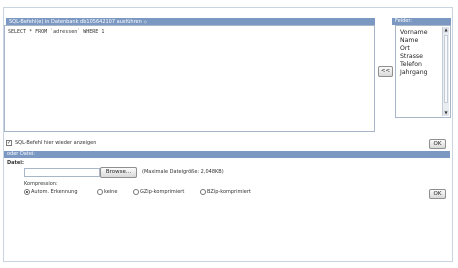  Describe the element at coordinates (414, 33) in the screenshot. I see `field-item: Vorname` at that location.